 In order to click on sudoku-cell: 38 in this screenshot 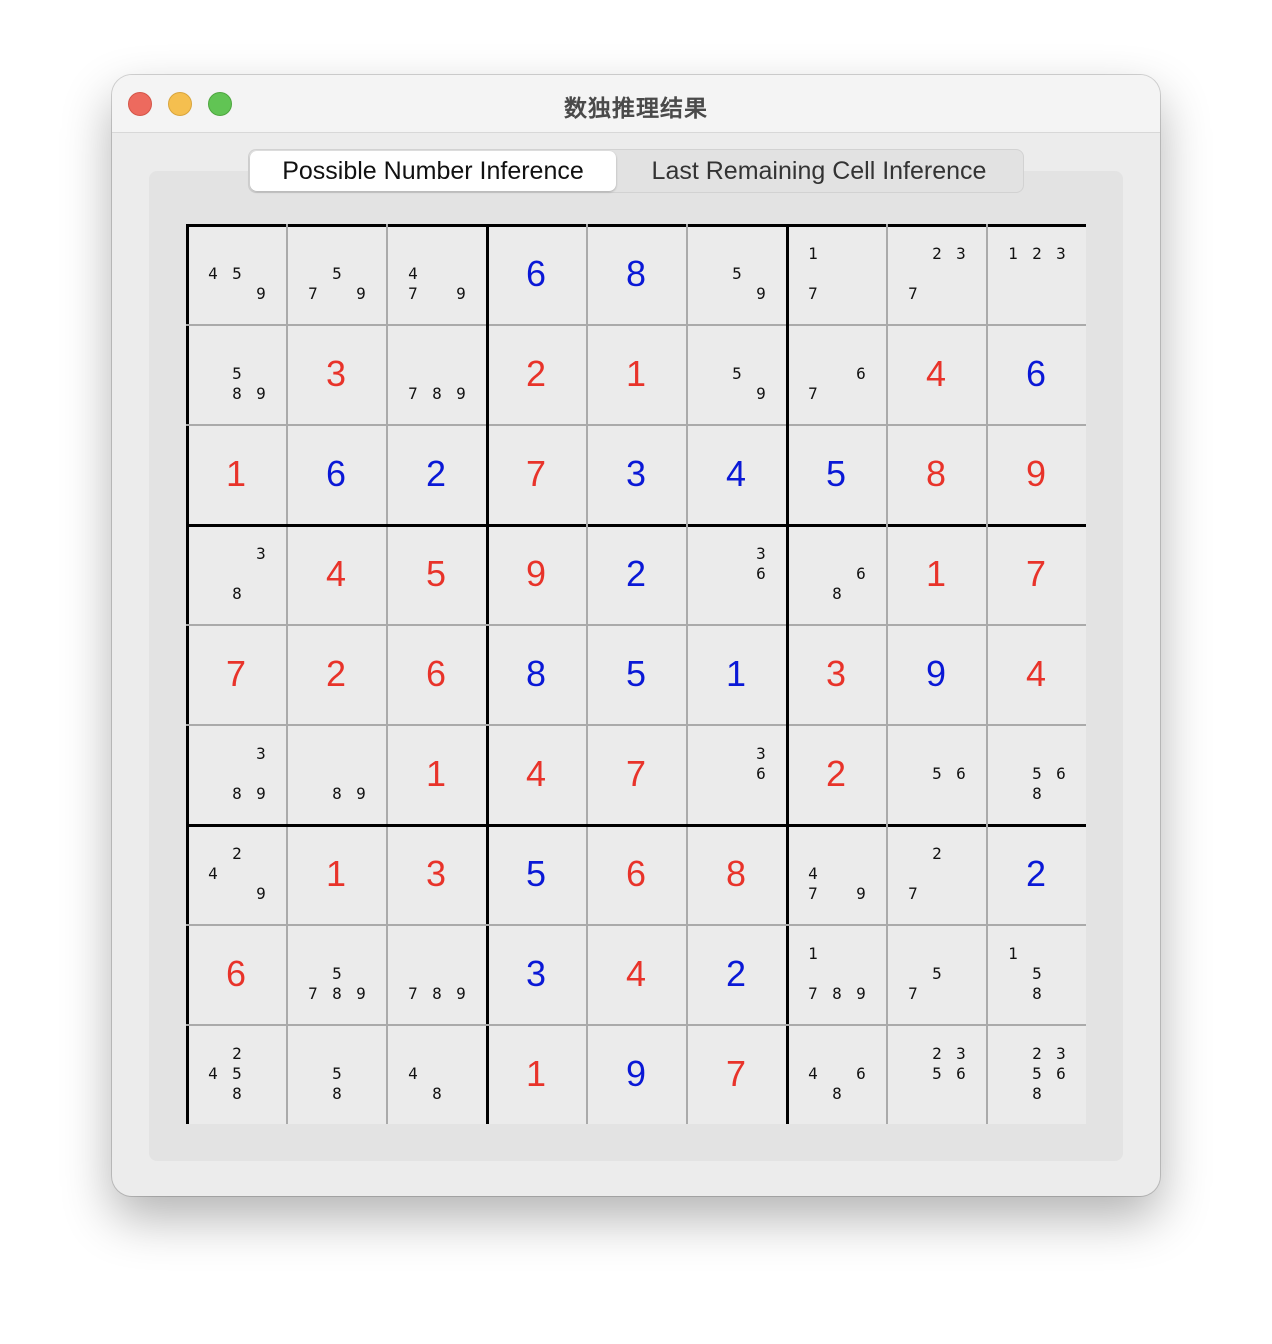, I will do `click(236, 574)`.